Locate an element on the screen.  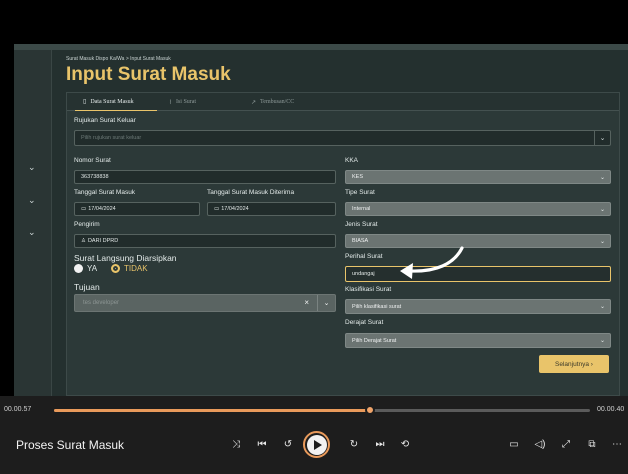
tipe-label: Tipe Surat is located at coordinates (360, 192).